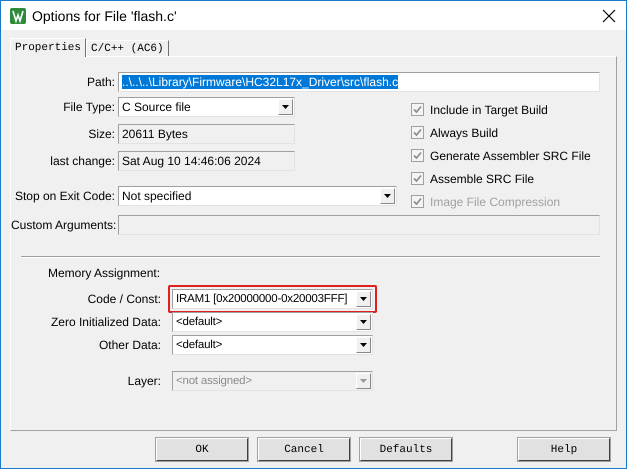 This screenshot has height=469, width=627. Describe the element at coordinates (127, 48) in the screenshot. I see `tab: C/C++ (AC6)` at that location.